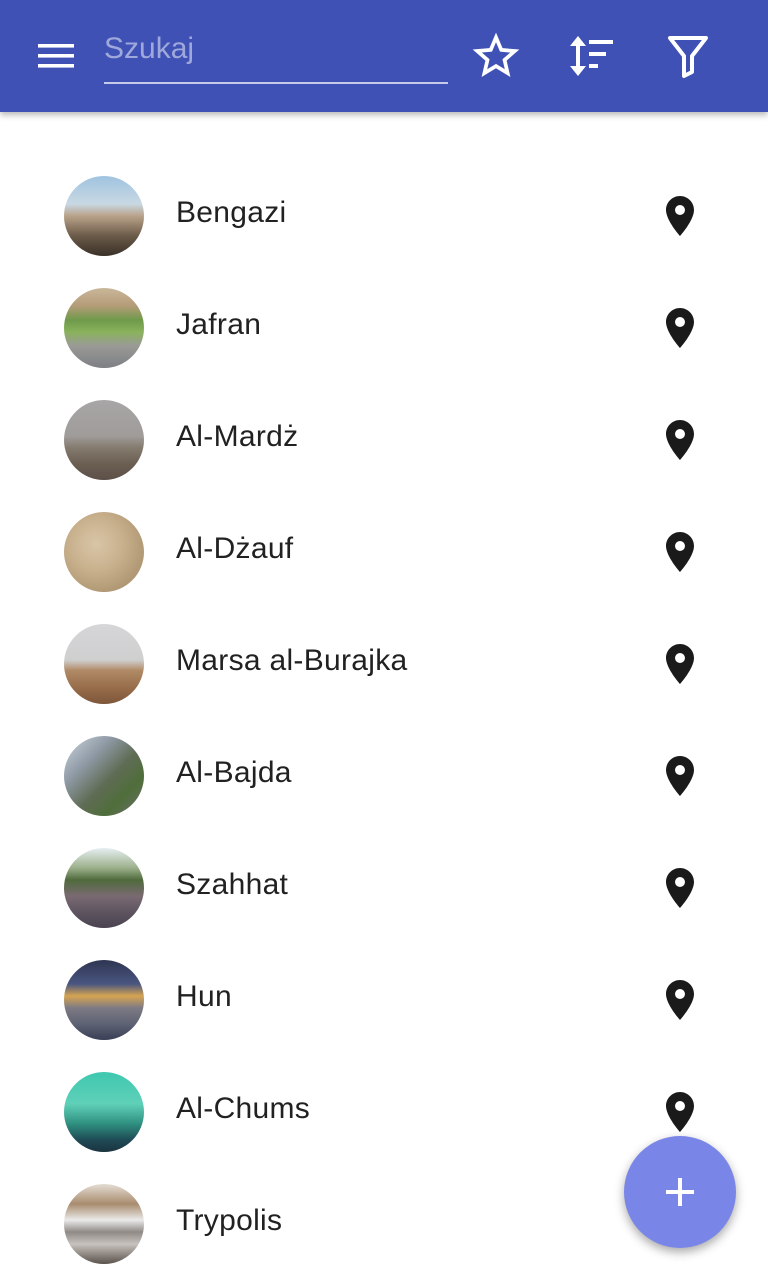  I want to click on favorites-button, so click(496, 56).